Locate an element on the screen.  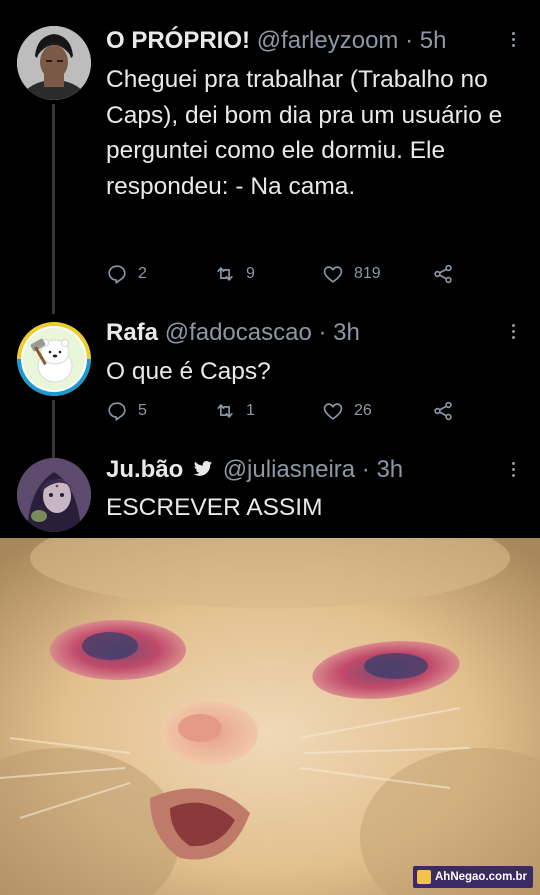
reply-count: 5 is located at coordinates (142, 410).